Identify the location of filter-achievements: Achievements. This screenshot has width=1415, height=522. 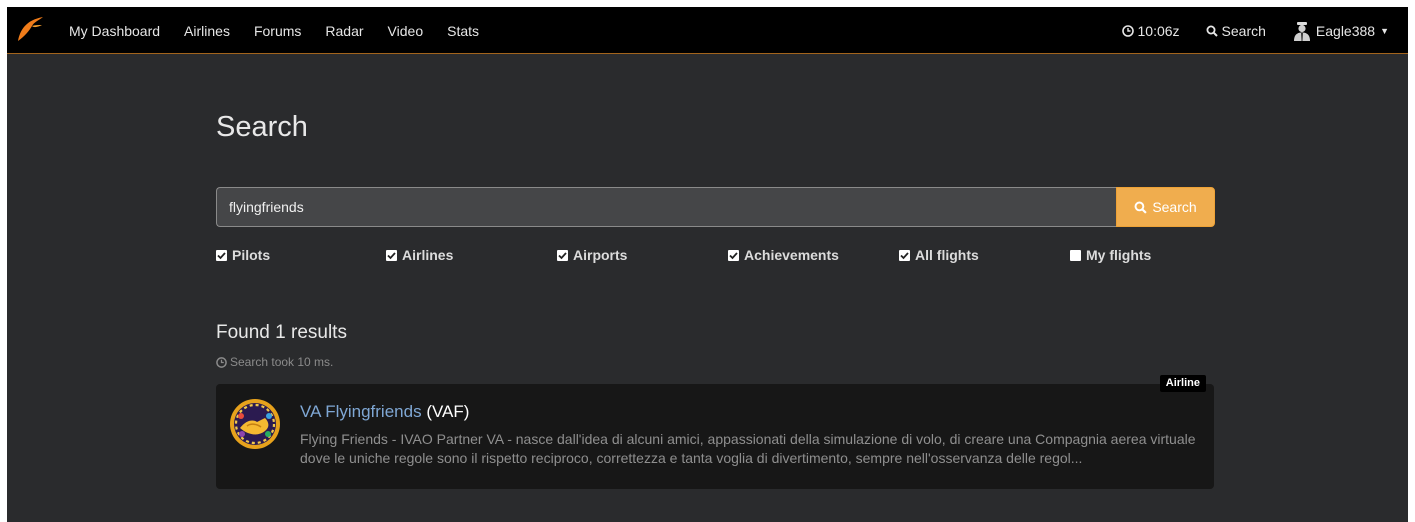
(783, 255).